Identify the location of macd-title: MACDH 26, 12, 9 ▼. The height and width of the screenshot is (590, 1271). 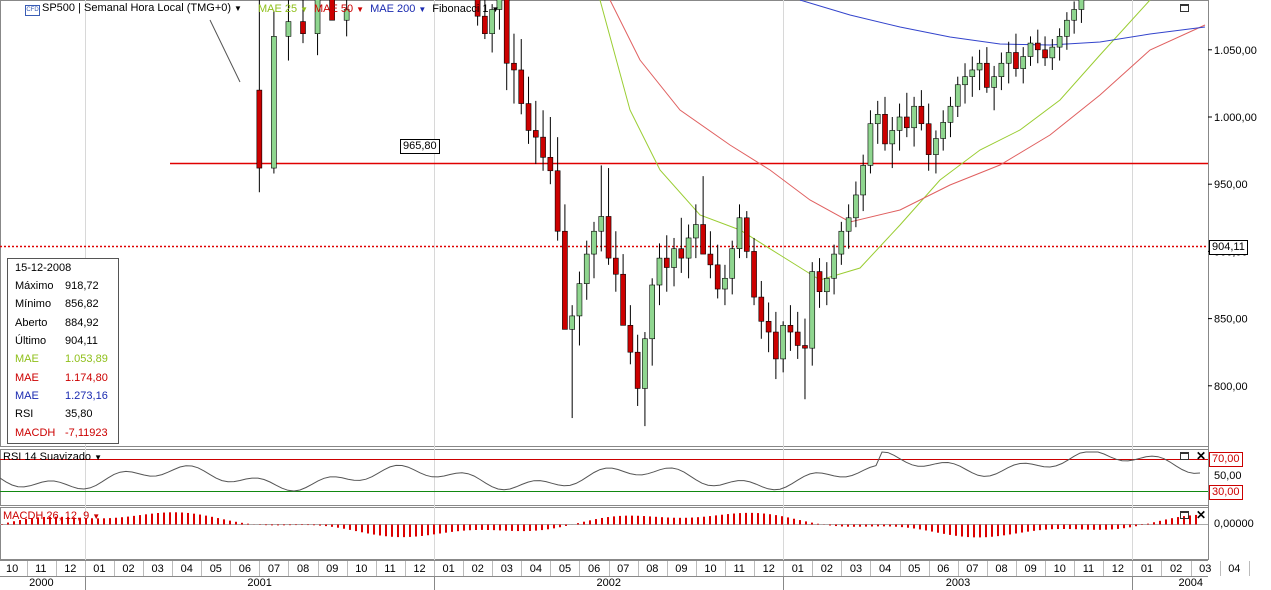
(51, 516).